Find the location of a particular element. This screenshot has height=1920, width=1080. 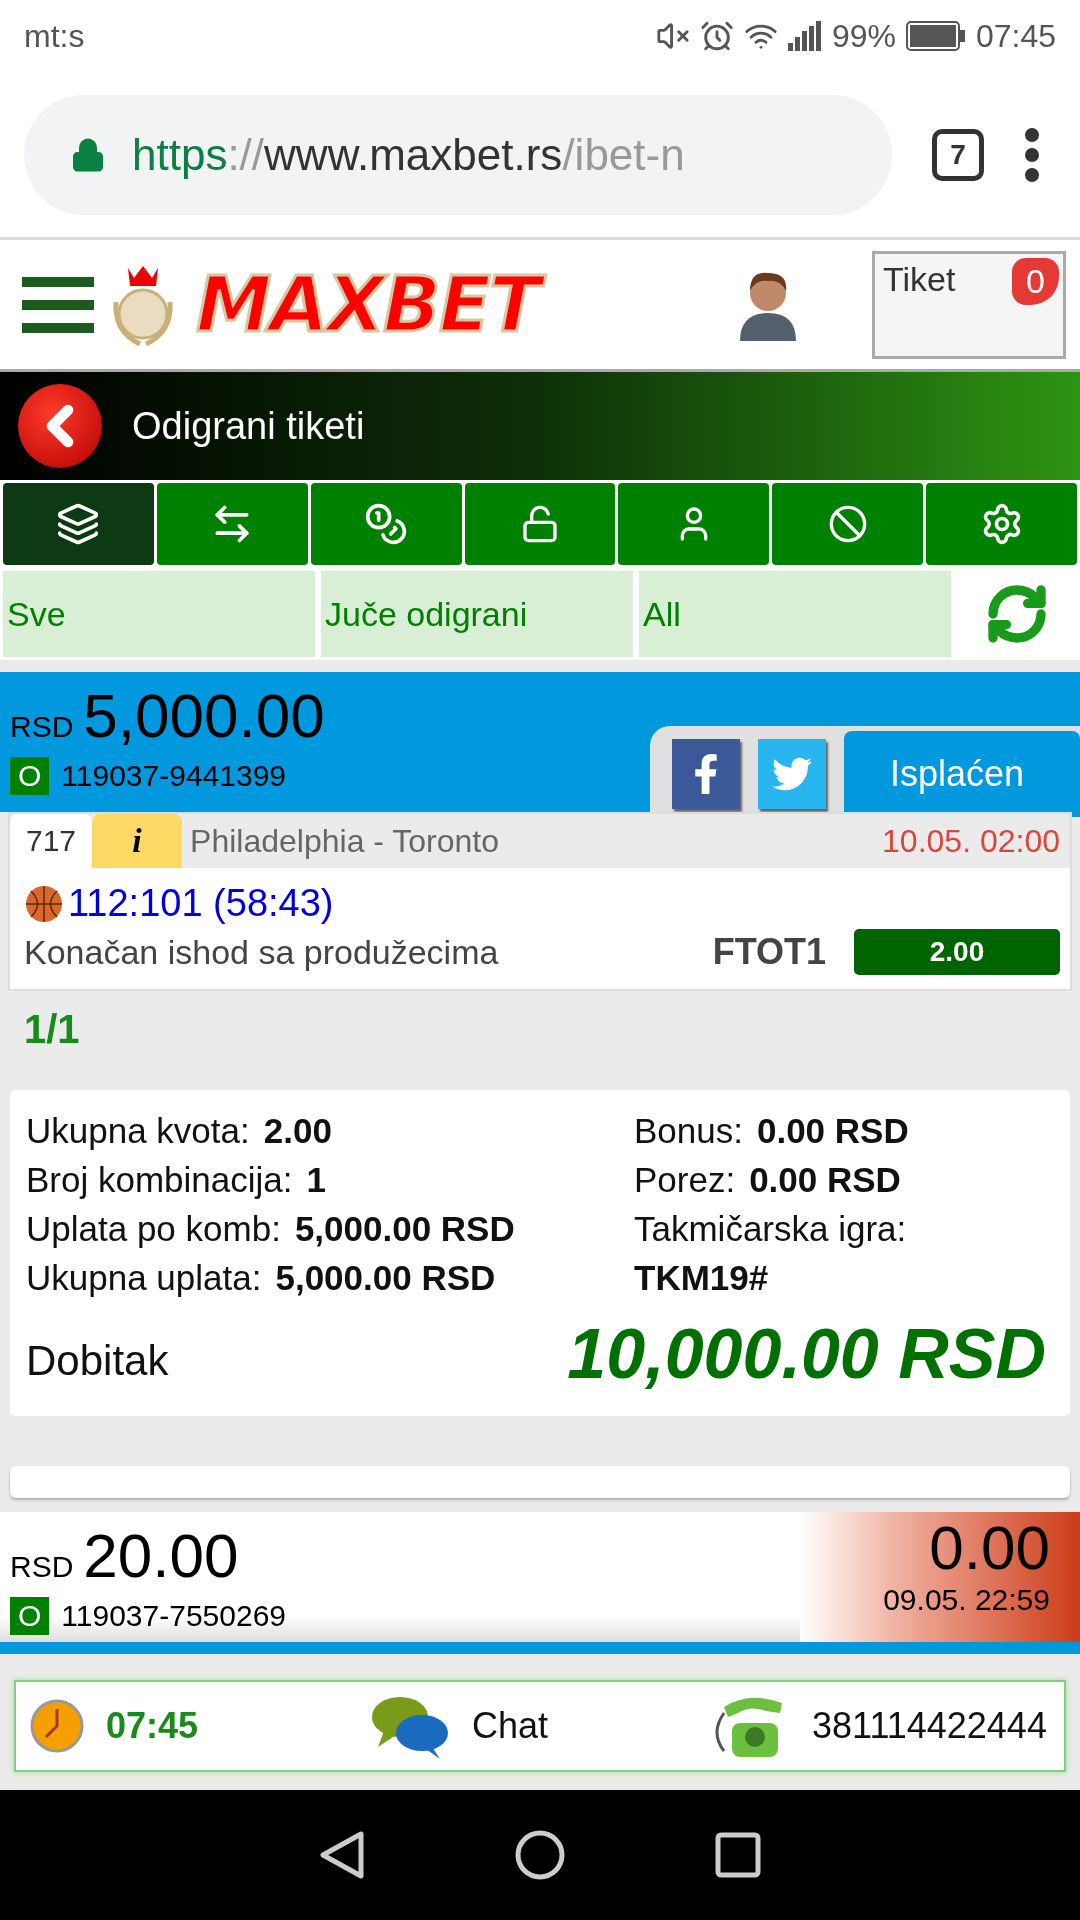

phone-link: 381114422444 is located at coordinates (880, 1726).